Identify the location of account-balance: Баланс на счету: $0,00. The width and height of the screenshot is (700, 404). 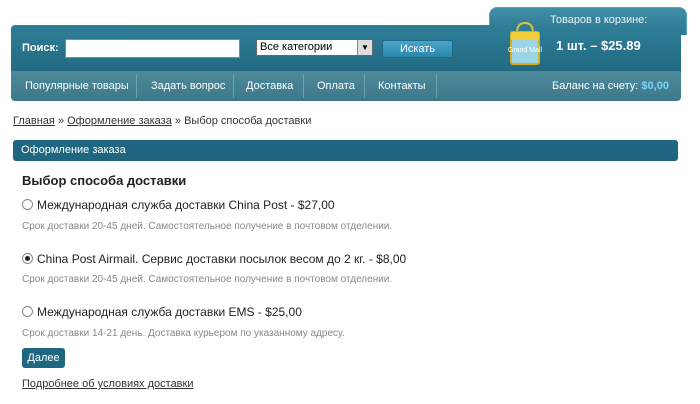
(610, 86).